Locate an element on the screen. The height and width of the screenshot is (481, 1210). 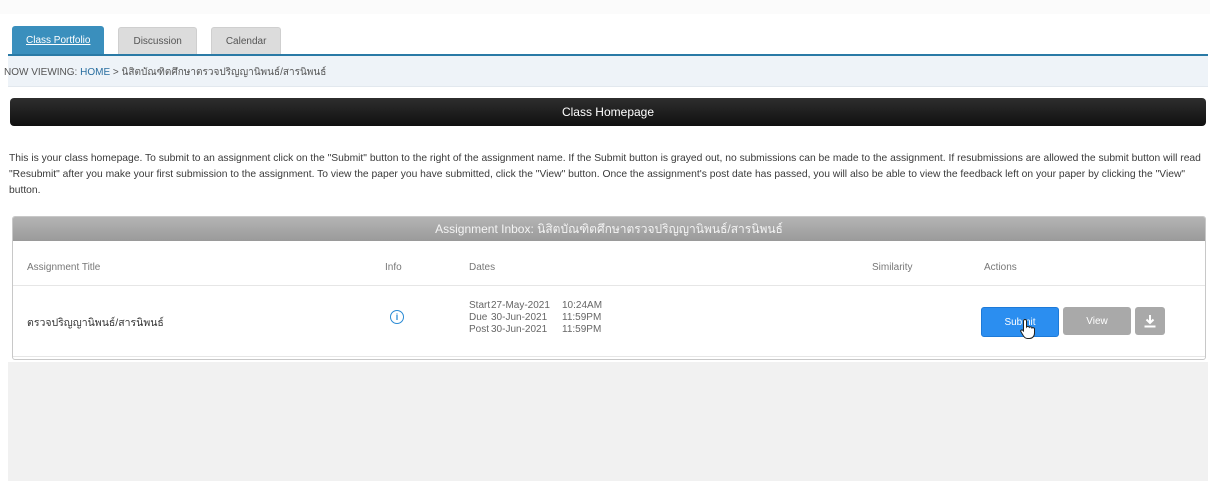
download-button is located at coordinates (1150, 321).